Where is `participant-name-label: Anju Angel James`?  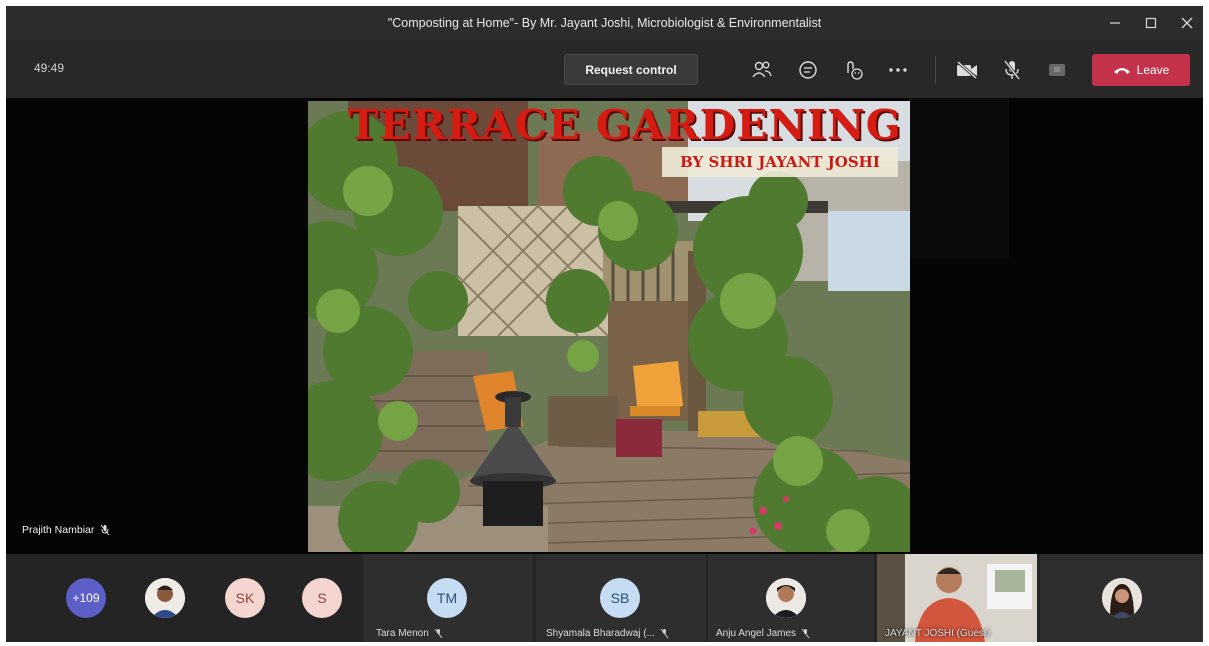
participant-name-label: Anju Angel James is located at coordinates (763, 633).